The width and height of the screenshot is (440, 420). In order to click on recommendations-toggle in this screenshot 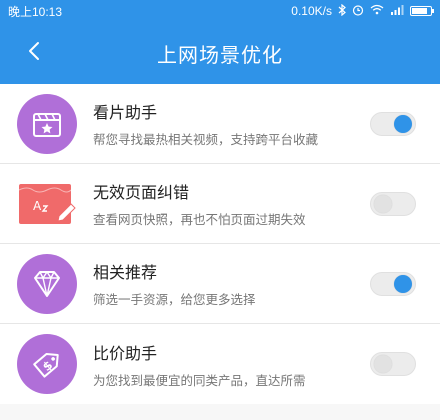, I will do `click(393, 283)`.